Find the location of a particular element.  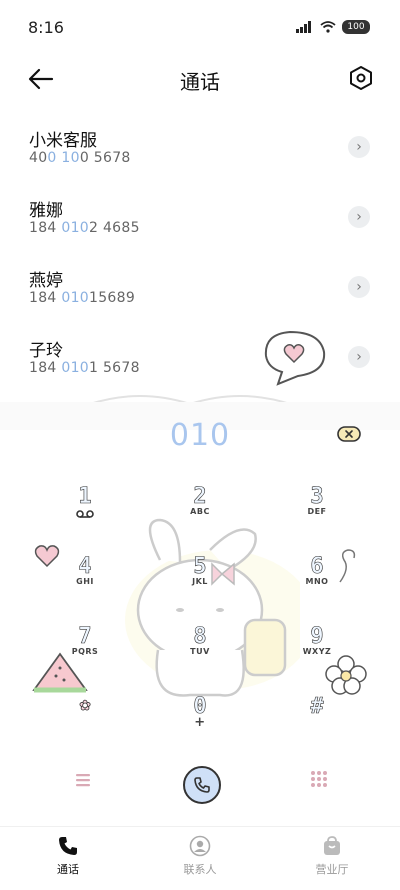

number-part: 15689 is located at coordinates (112, 298).